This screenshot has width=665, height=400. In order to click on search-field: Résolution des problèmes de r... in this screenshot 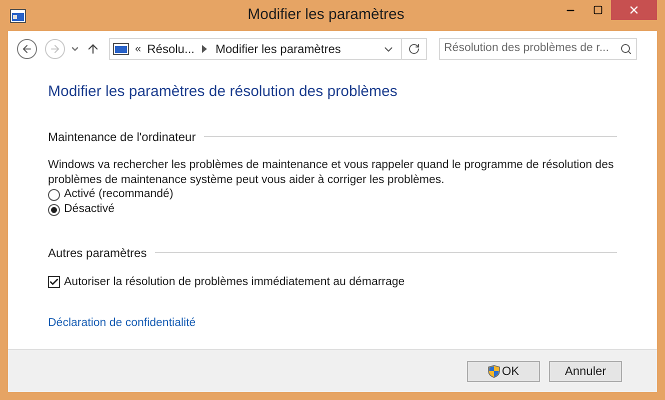, I will do `click(538, 49)`.